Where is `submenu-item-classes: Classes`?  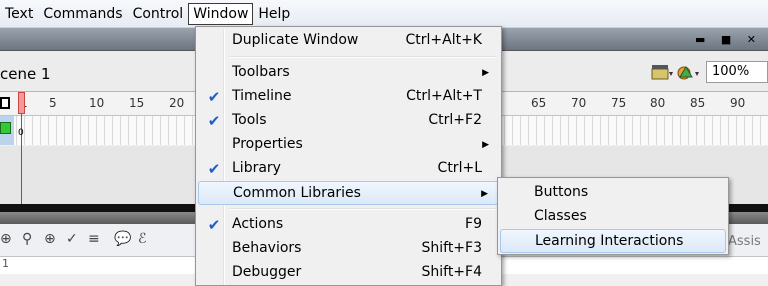 submenu-item-classes: Classes is located at coordinates (613, 217).